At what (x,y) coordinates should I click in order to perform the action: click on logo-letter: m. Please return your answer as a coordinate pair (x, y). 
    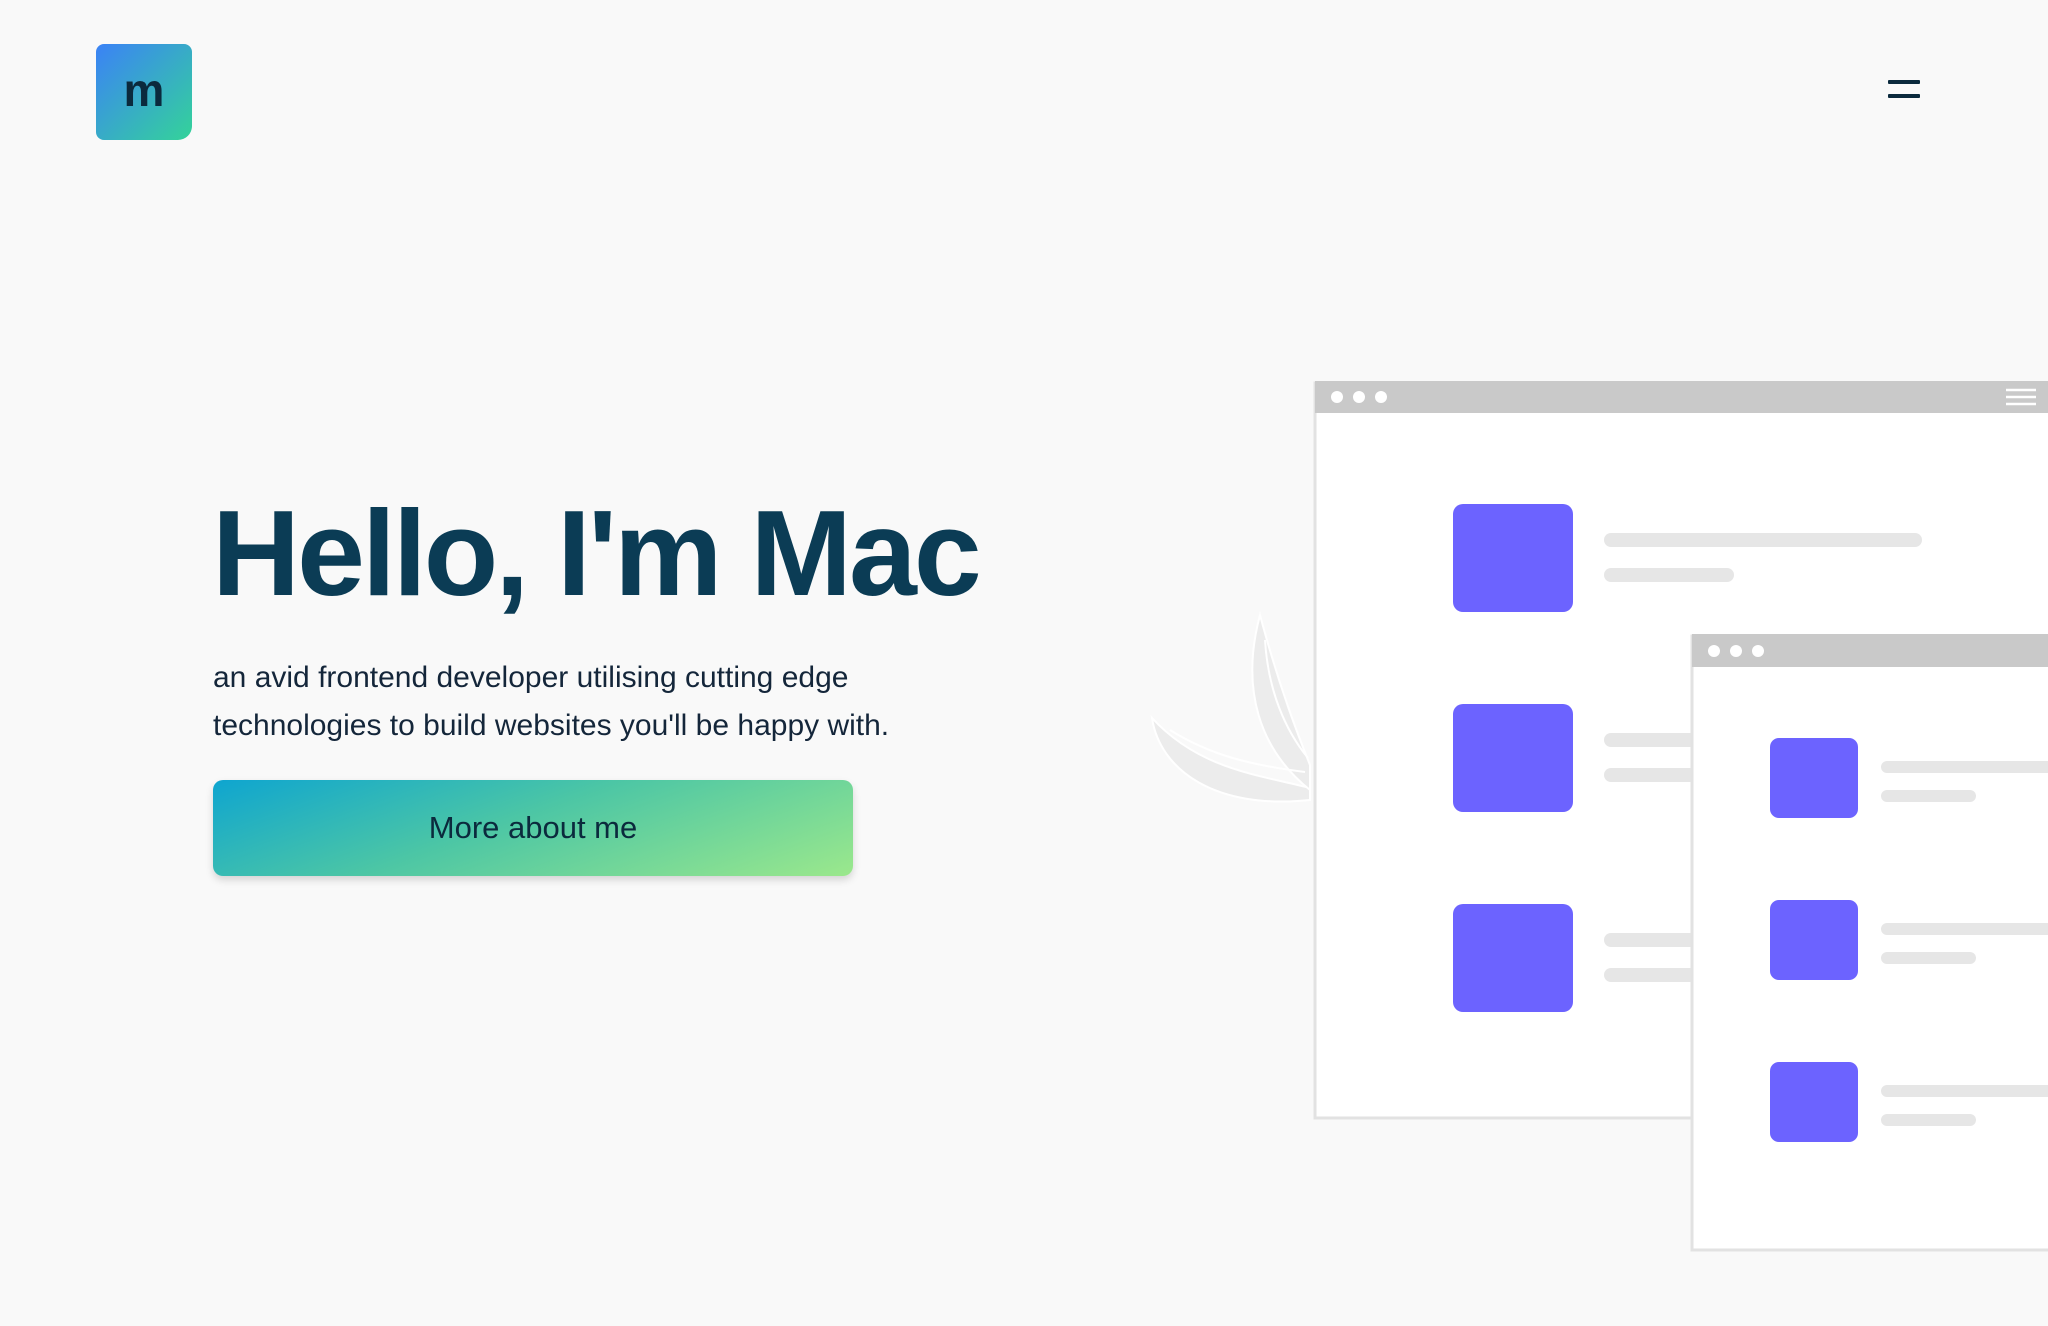
    Looking at the image, I should click on (144, 90).